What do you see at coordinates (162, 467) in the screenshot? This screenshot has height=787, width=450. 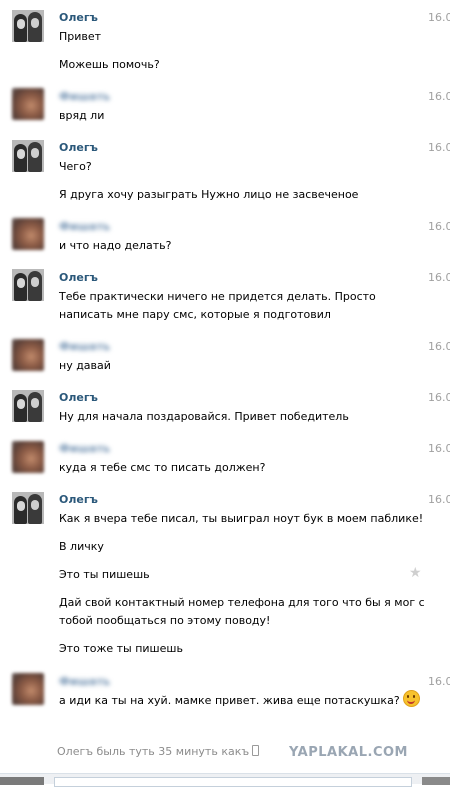 I see `message-text: куда я тебе смс то писать должен?` at bounding box center [162, 467].